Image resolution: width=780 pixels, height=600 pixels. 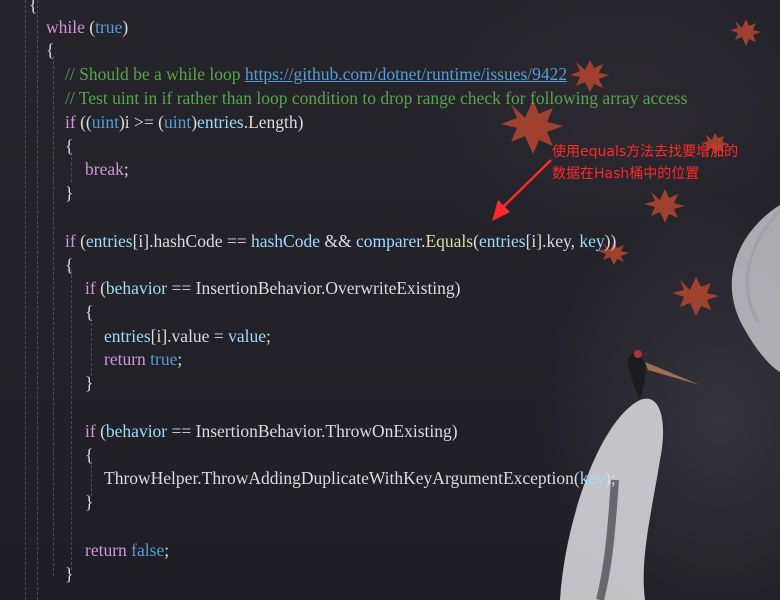 What do you see at coordinates (610, 478) in the screenshot?
I see `code-token: );` at bounding box center [610, 478].